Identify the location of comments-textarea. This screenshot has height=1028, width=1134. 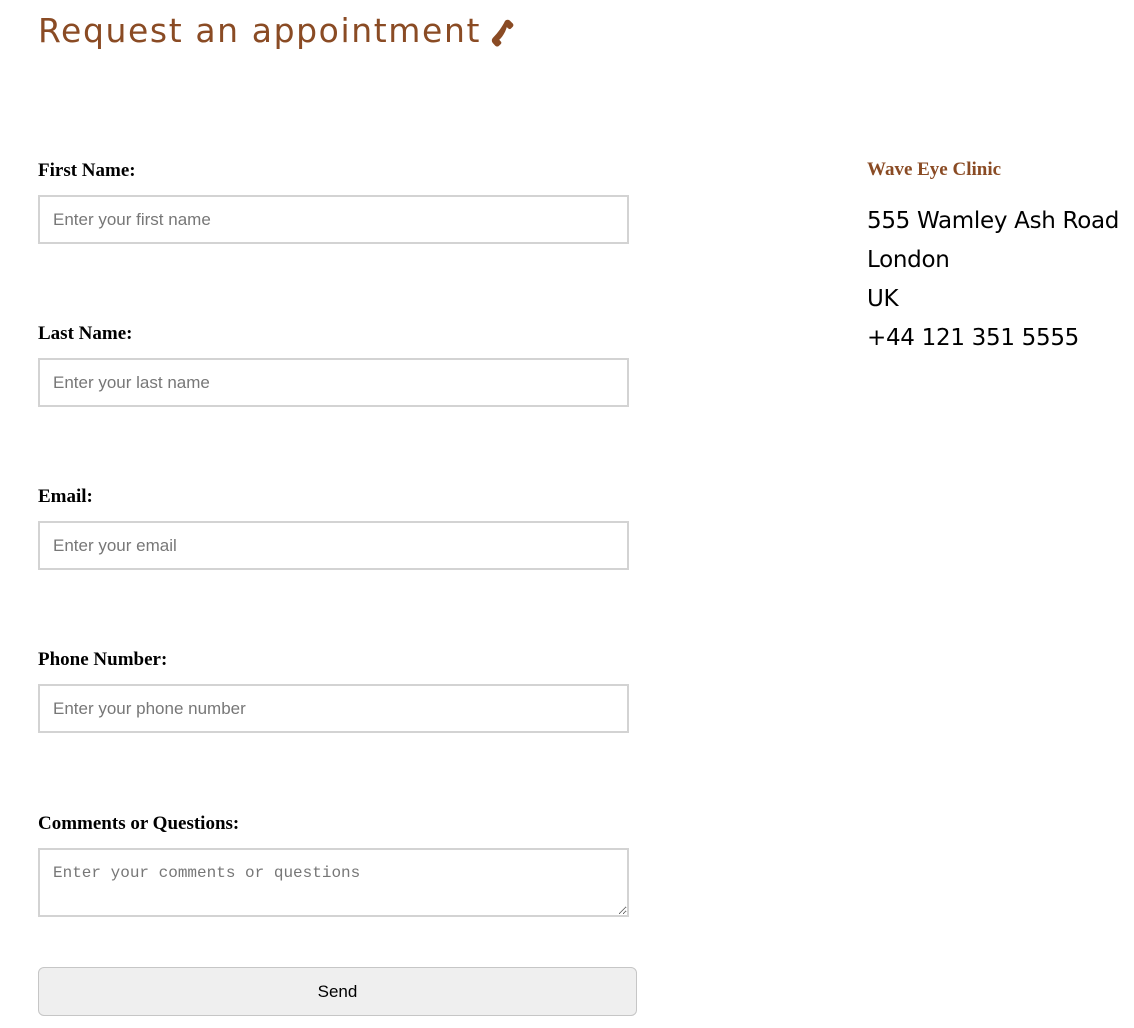
(333, 882).